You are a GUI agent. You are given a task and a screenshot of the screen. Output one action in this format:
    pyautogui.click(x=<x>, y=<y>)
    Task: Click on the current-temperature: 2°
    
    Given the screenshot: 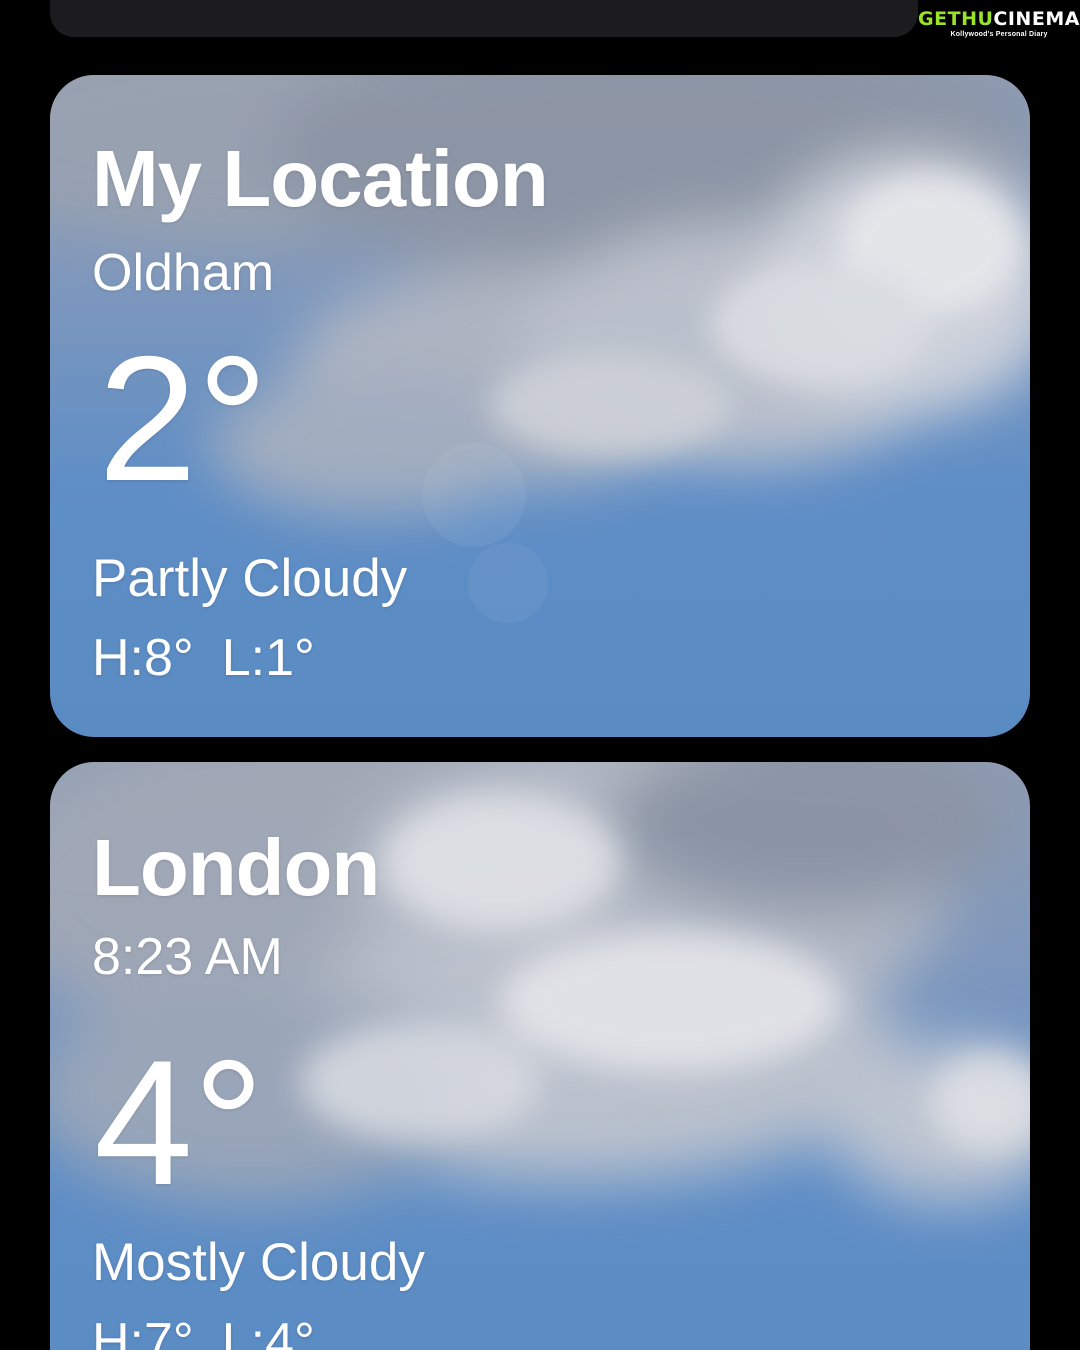 What is the action you would take?
    pyautogui.click(x=183, y=418)
    